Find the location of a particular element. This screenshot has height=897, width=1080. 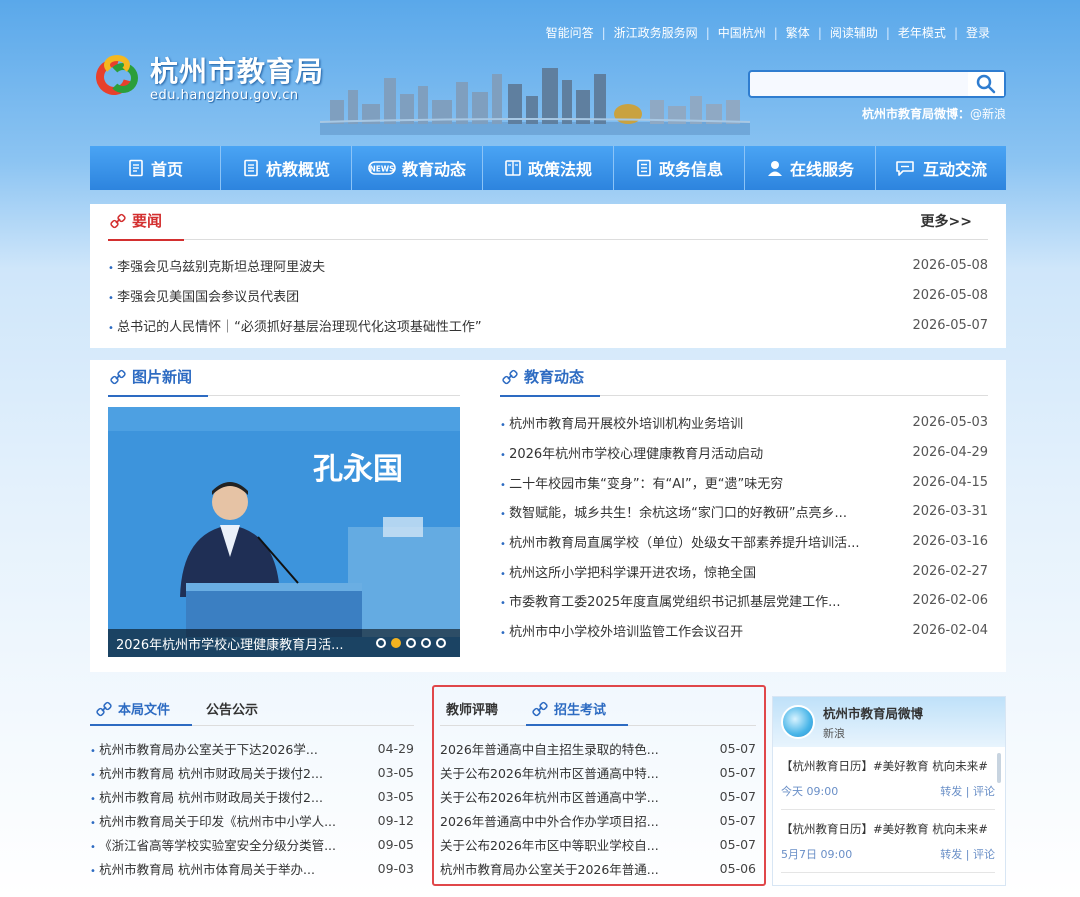

link-chain-icon is located at coordinates (118, 376).